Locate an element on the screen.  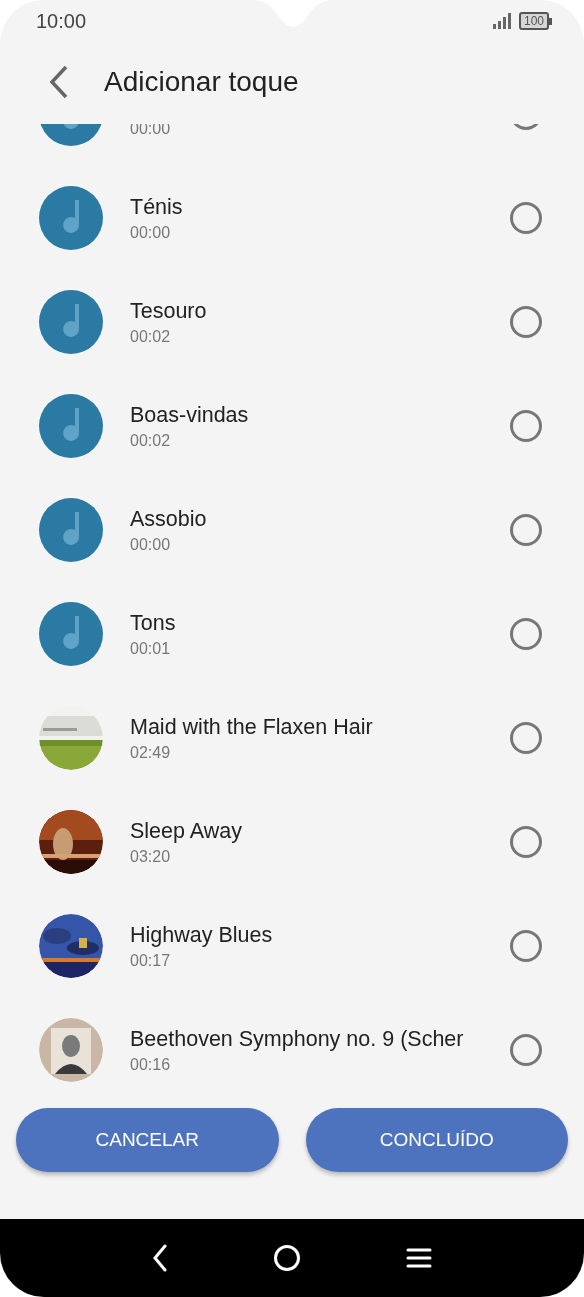
ringtone-title: Tesouro is located at coordinates (316, 311).